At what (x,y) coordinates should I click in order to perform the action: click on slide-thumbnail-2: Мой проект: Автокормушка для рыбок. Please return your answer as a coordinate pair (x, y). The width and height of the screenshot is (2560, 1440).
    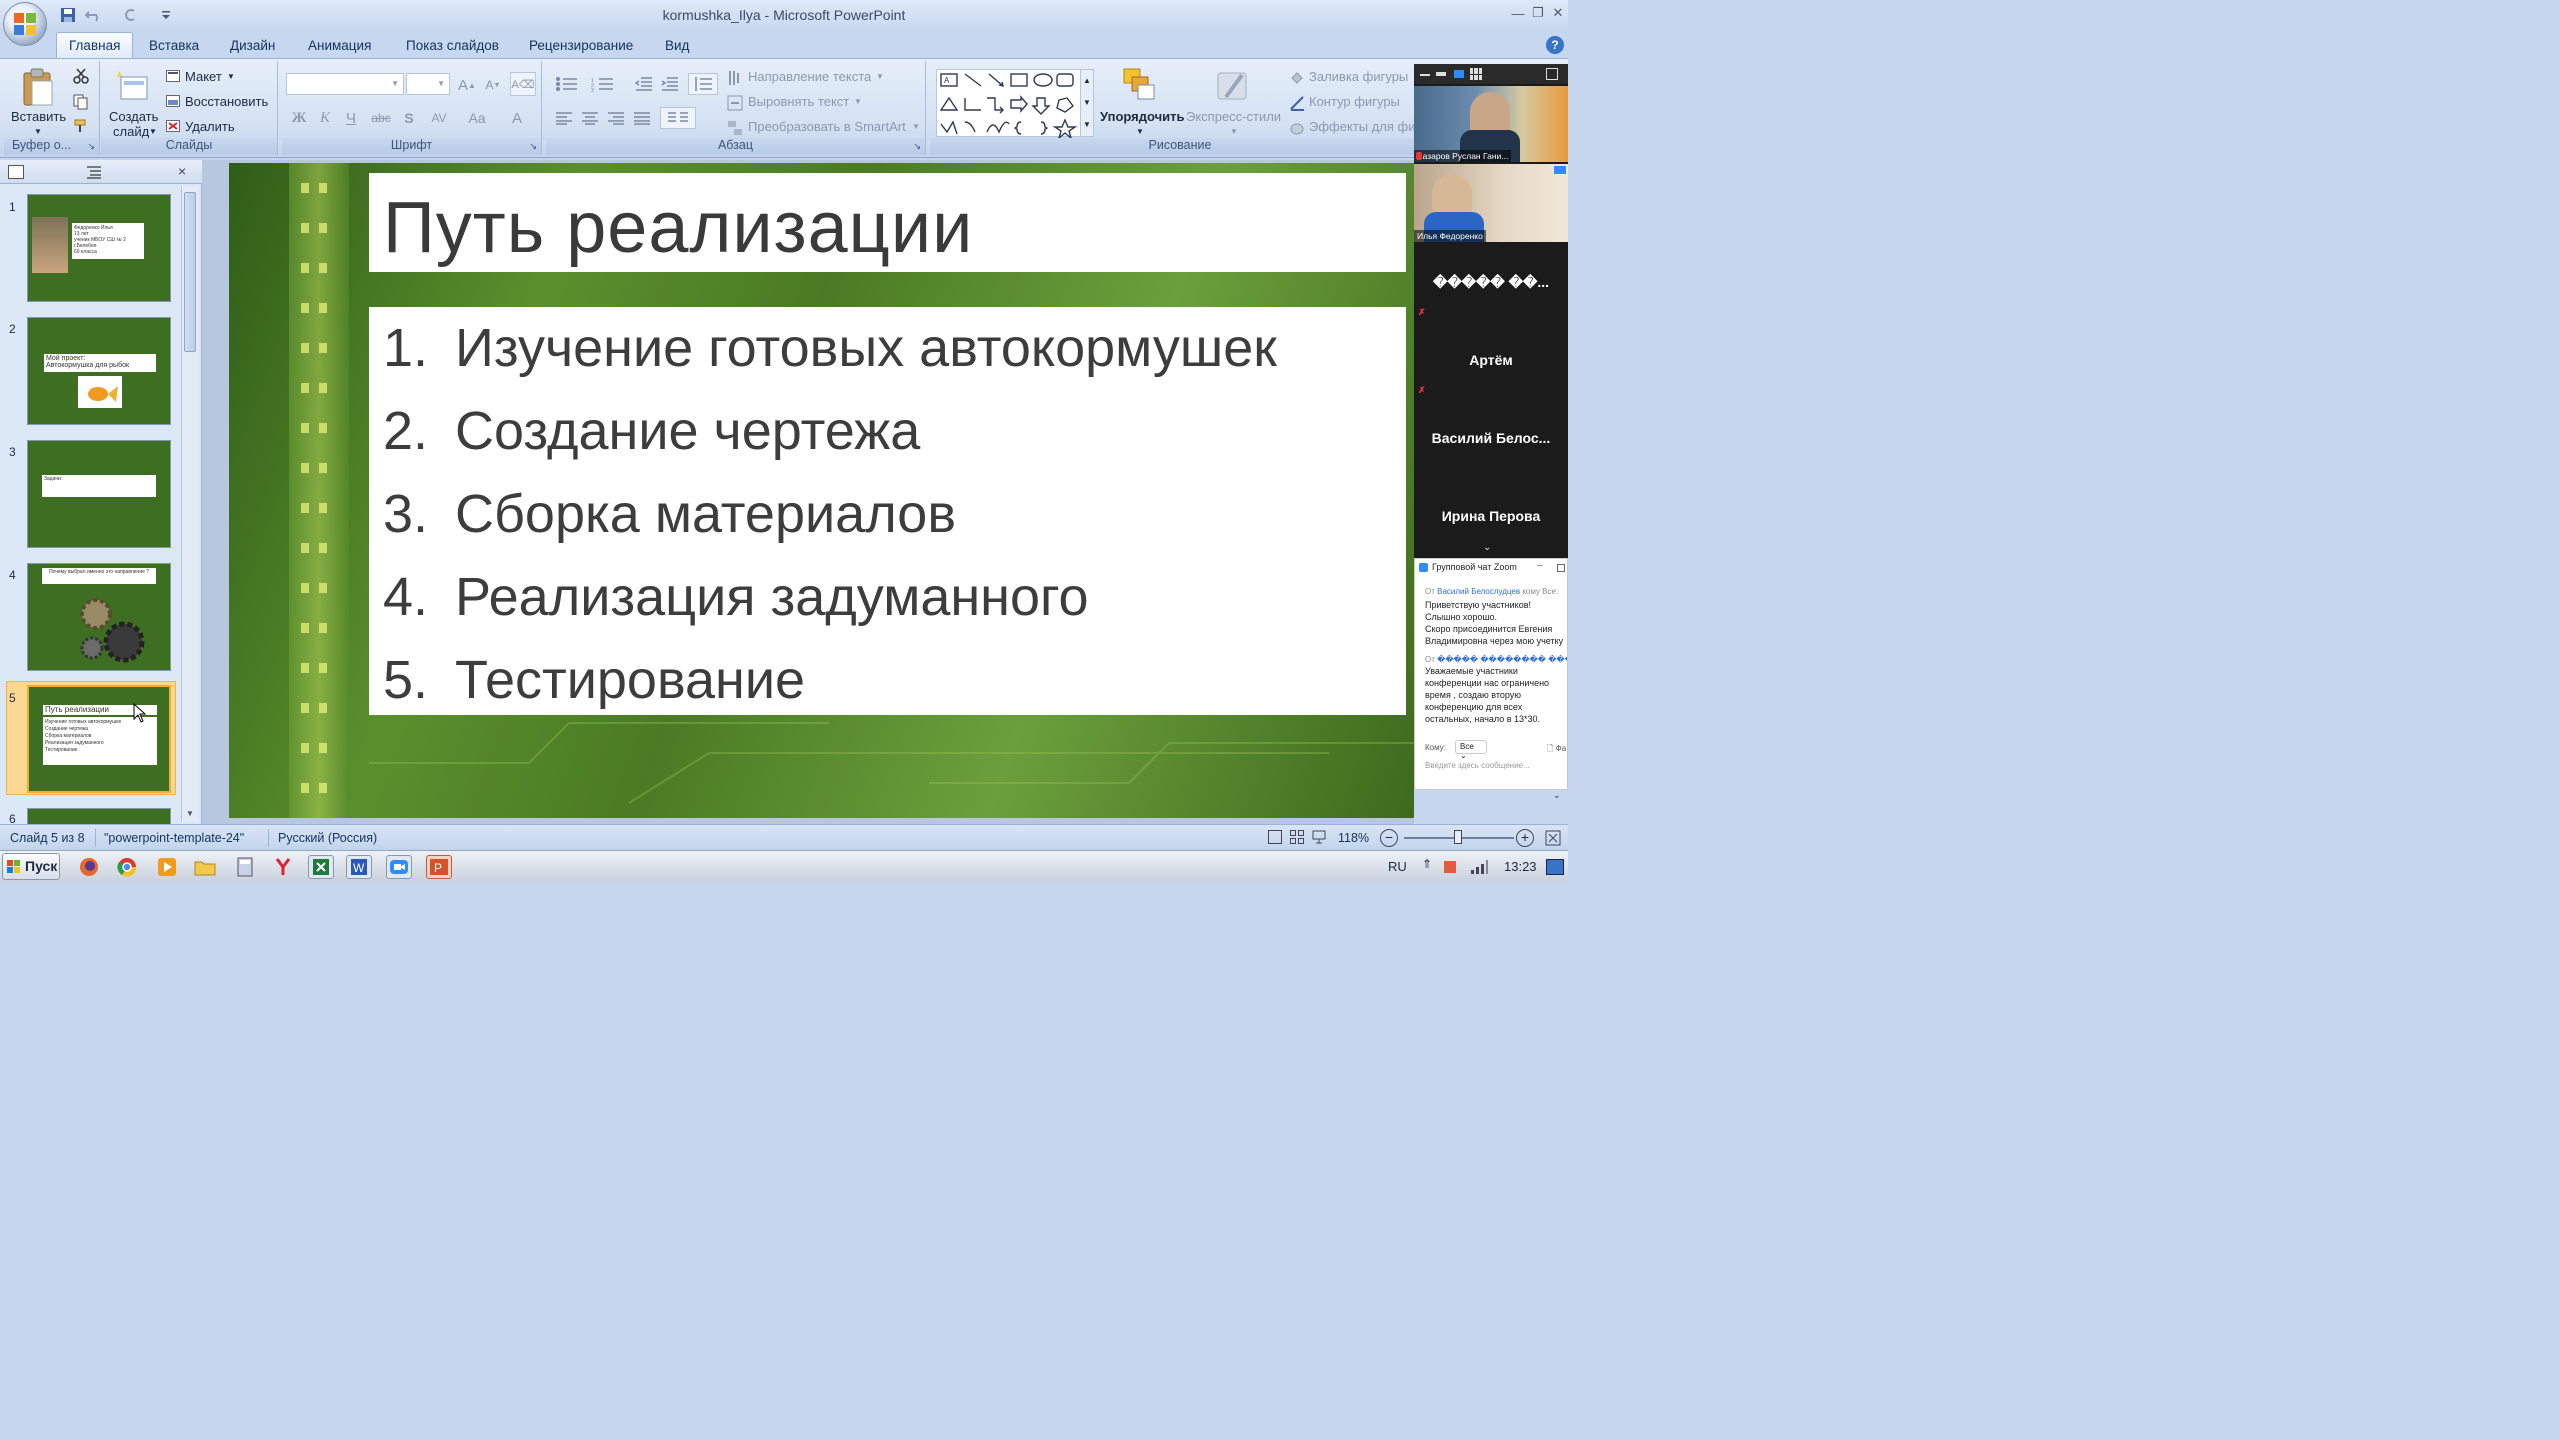
    Looking at the image, I should click on (99, 371).